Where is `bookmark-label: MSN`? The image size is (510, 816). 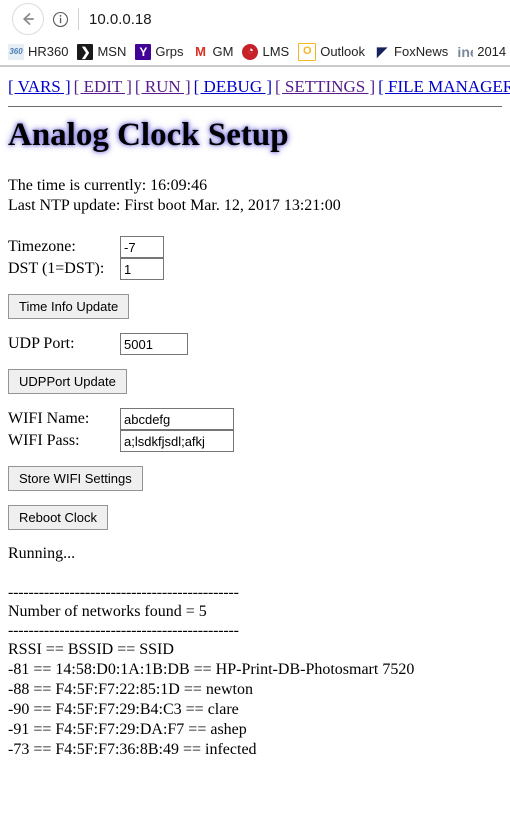
bookmark-label: MSN is located at coordinates (112, 51).